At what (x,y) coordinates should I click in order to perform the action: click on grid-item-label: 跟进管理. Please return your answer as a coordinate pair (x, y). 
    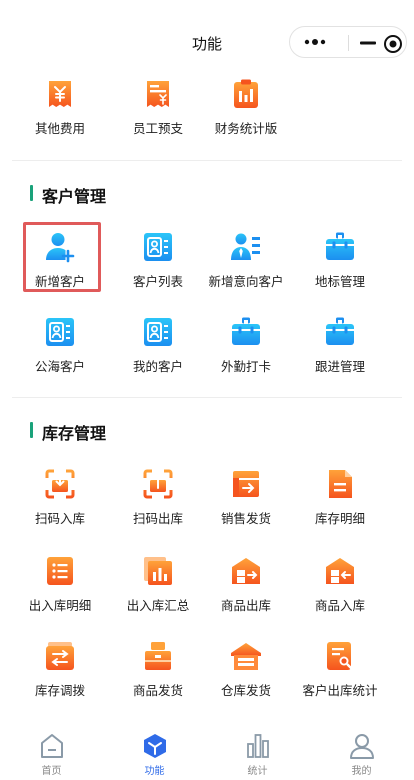
    Looking at the image, I should click on (339, 367).